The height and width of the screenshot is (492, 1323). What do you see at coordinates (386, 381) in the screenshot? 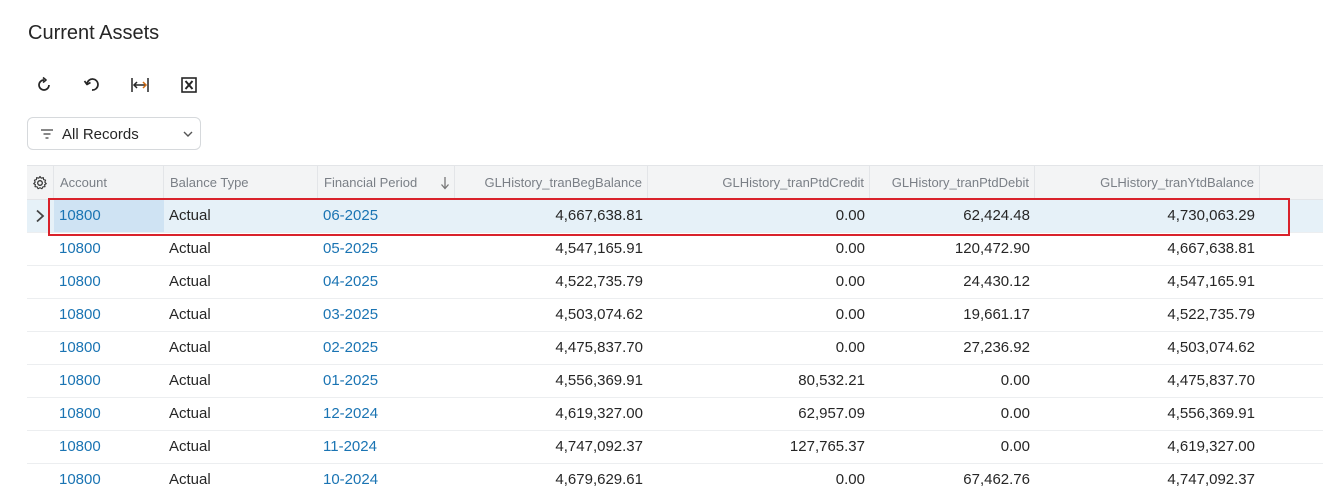
I see `financial-period-link: 01-2025` at bounding box center [386, 381].